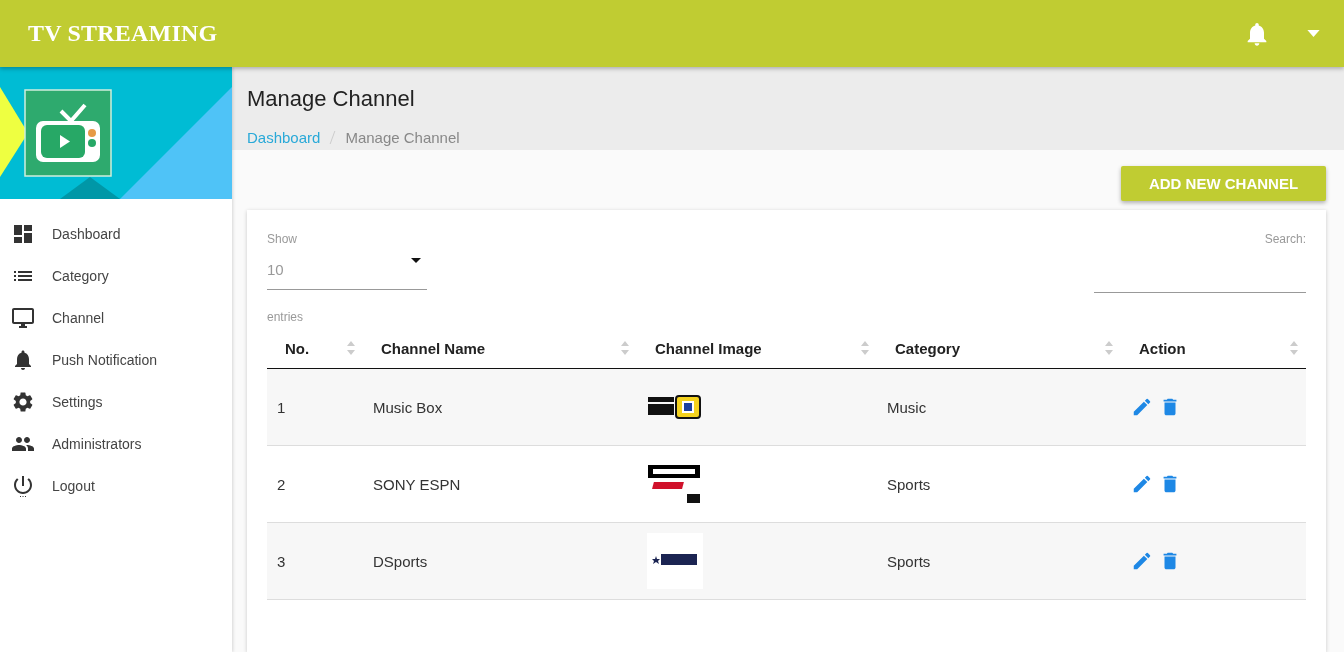 This screenshot has width=1344, height=652. I want to click on table-cell: Music, so click(999, 407).